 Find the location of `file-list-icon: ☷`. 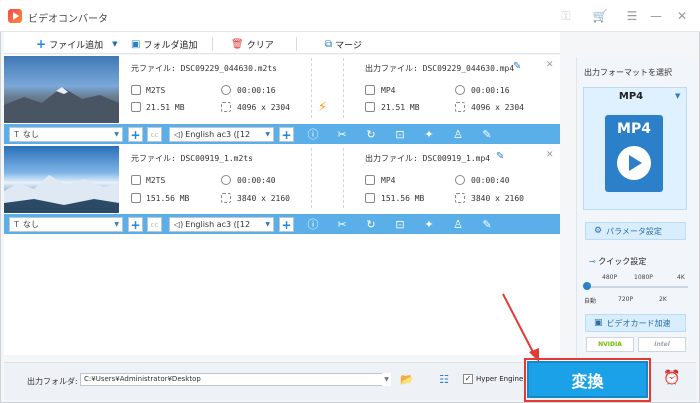

file-list-icon: ☷ is located at coordinates (444, 379).